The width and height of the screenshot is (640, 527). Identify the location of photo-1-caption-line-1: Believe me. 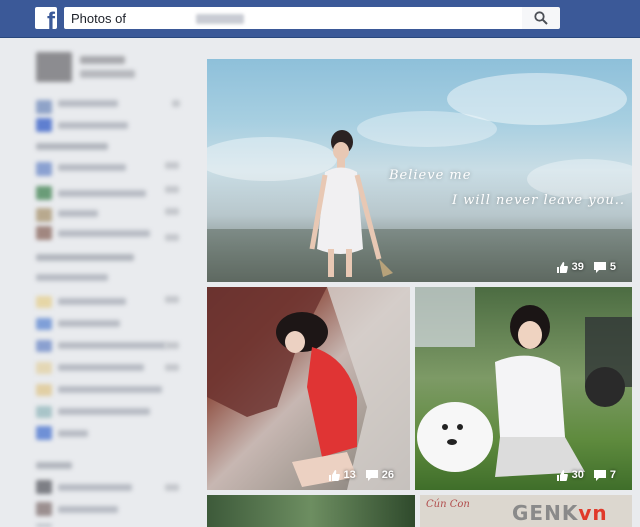
(430, 175).